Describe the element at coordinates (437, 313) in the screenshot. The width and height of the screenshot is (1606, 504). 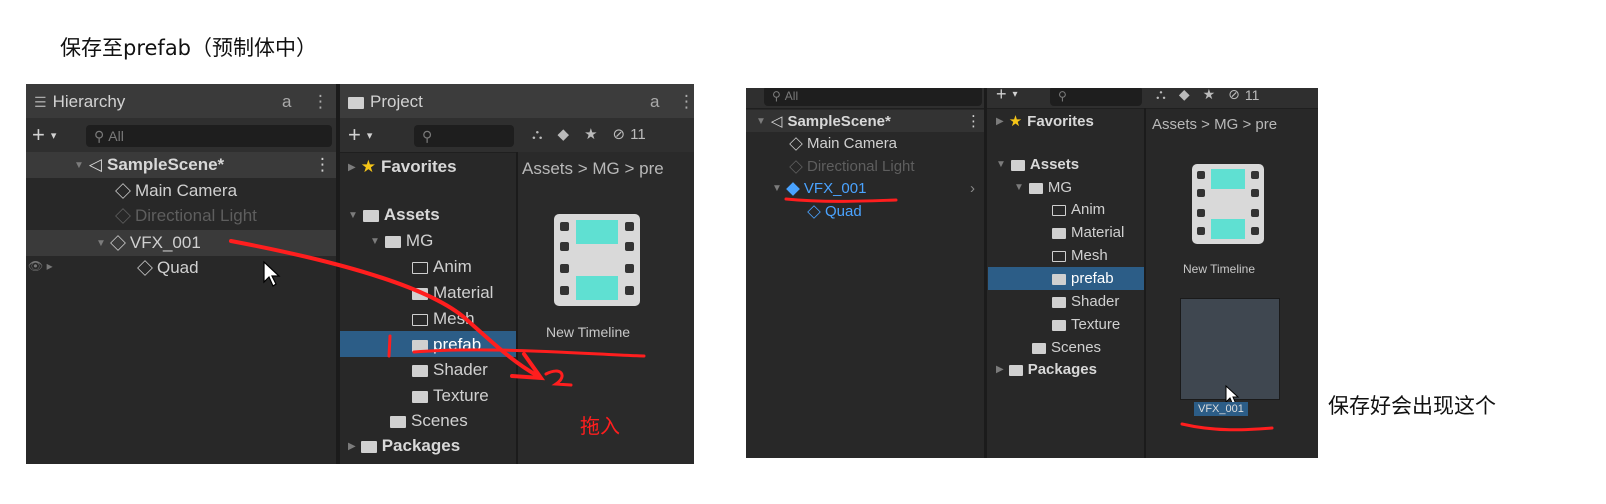
I see `drag-arrow-annotation` at that location.